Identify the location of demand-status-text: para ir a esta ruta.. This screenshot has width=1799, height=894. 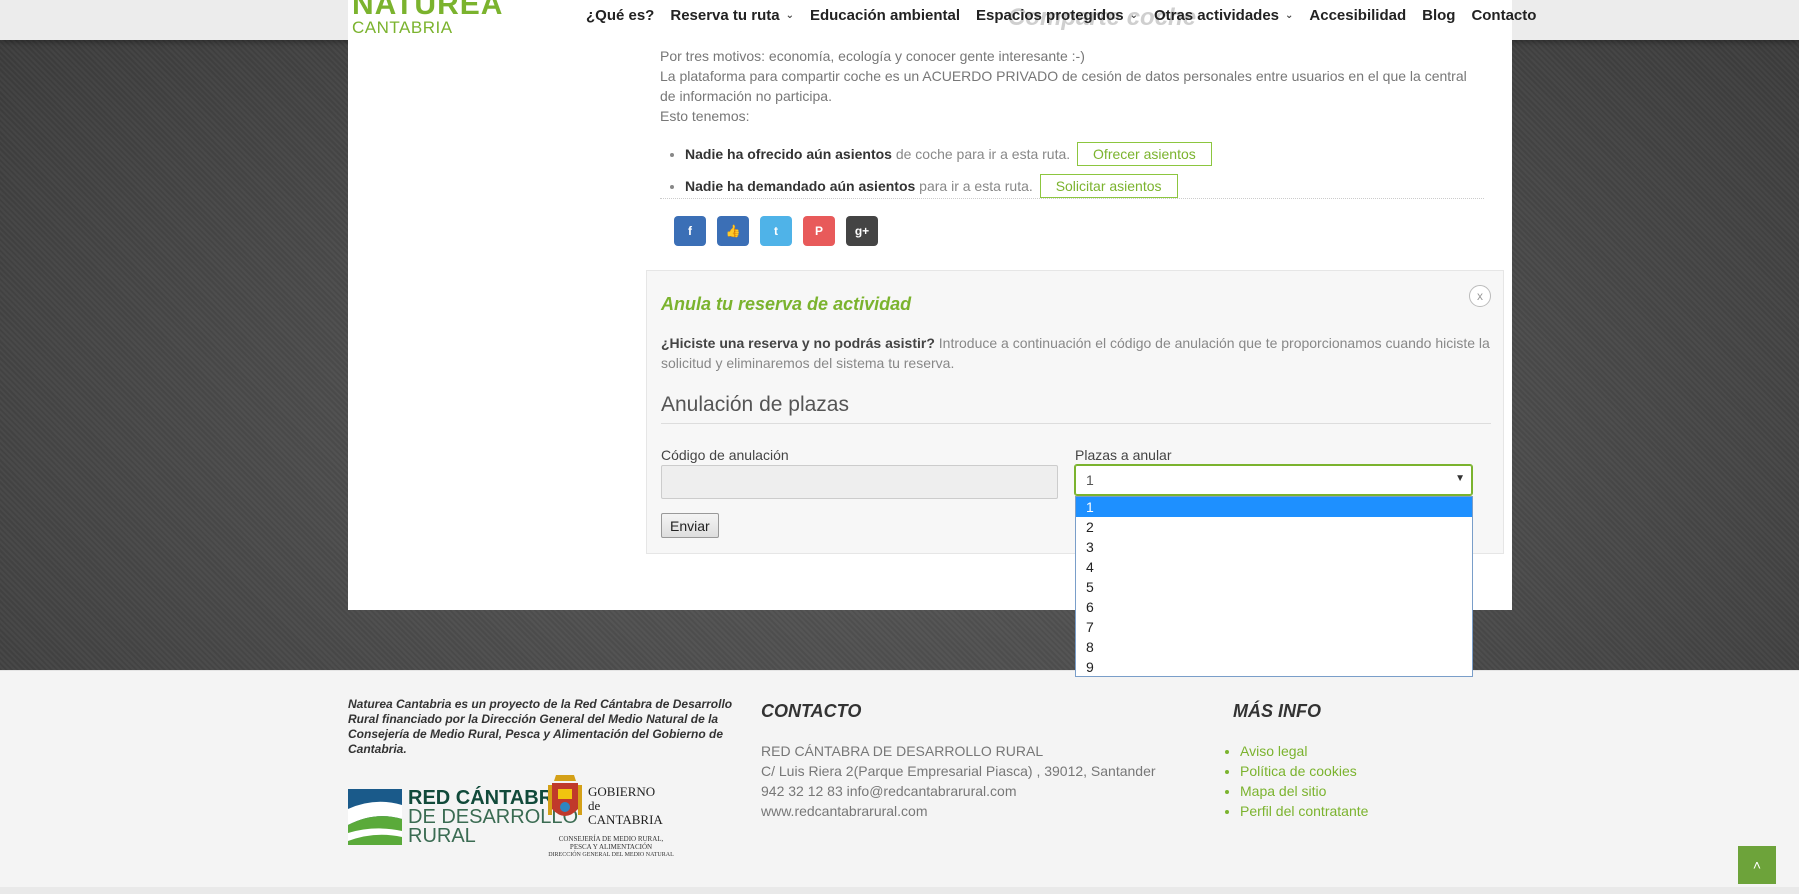
(976, 186).